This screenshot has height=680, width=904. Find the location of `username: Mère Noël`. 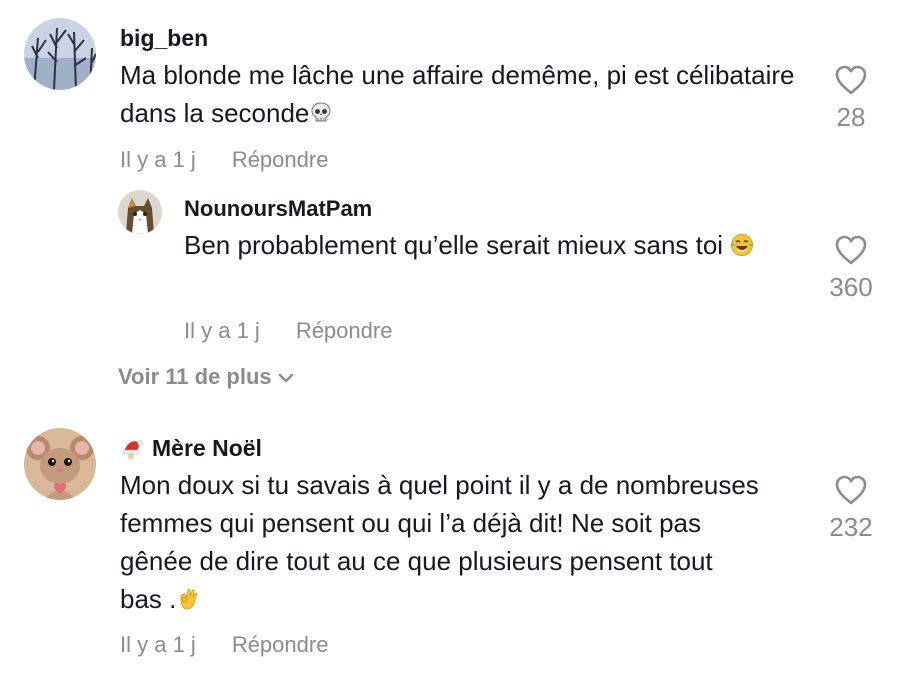

username: Mère Noël is located at coordinates (191, 448).